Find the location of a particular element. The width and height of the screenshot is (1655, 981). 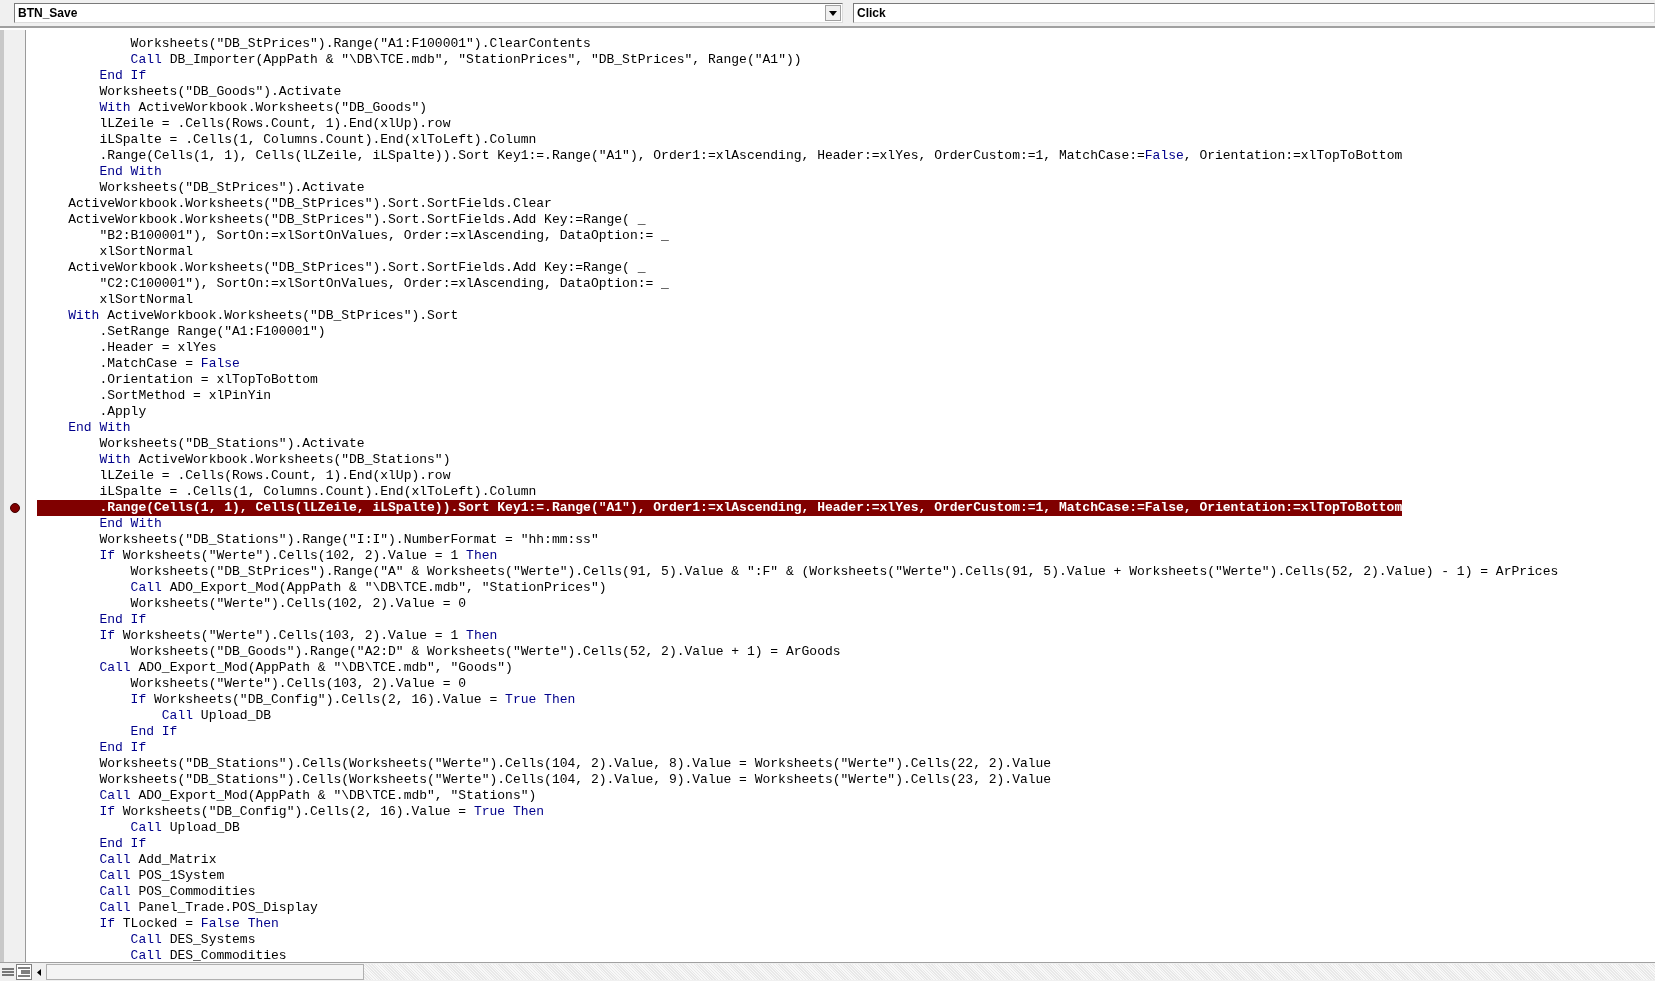

code-line: Worksheets("DB_Stations").Cells(Worksheets("Werte").Cells(104, 2).Value, 9).Value = Worksheets("Werte").Cells(23, 2).Value is located at coordinates (575, 780).